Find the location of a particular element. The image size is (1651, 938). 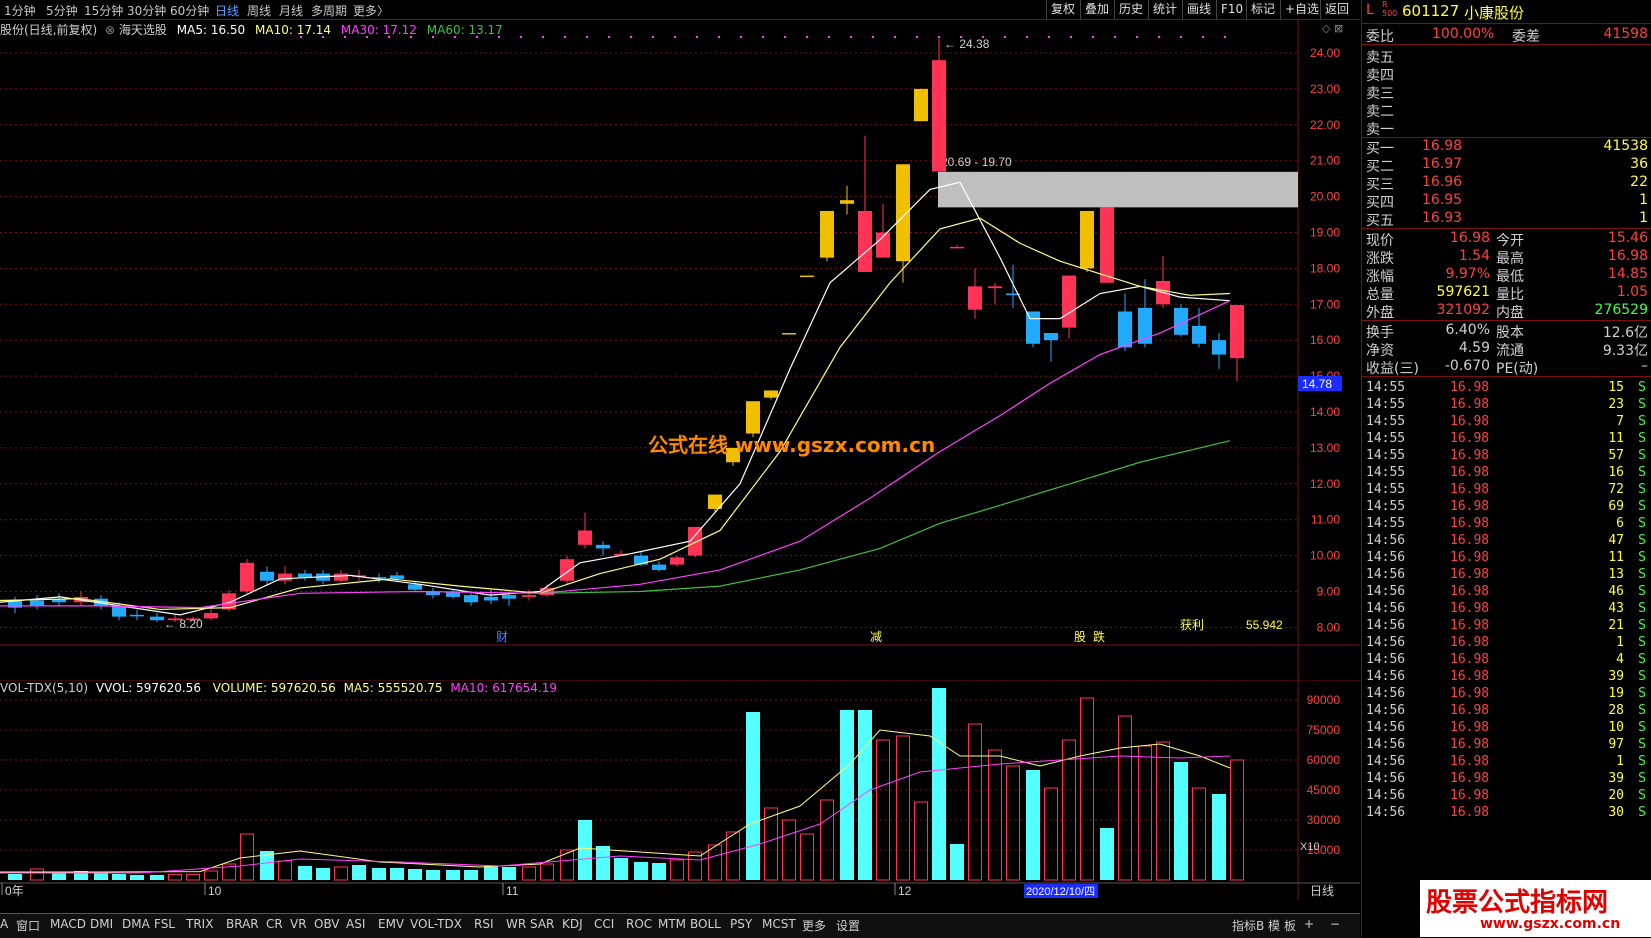

bottom-control-4: − is located at coordinates (1335, 924).